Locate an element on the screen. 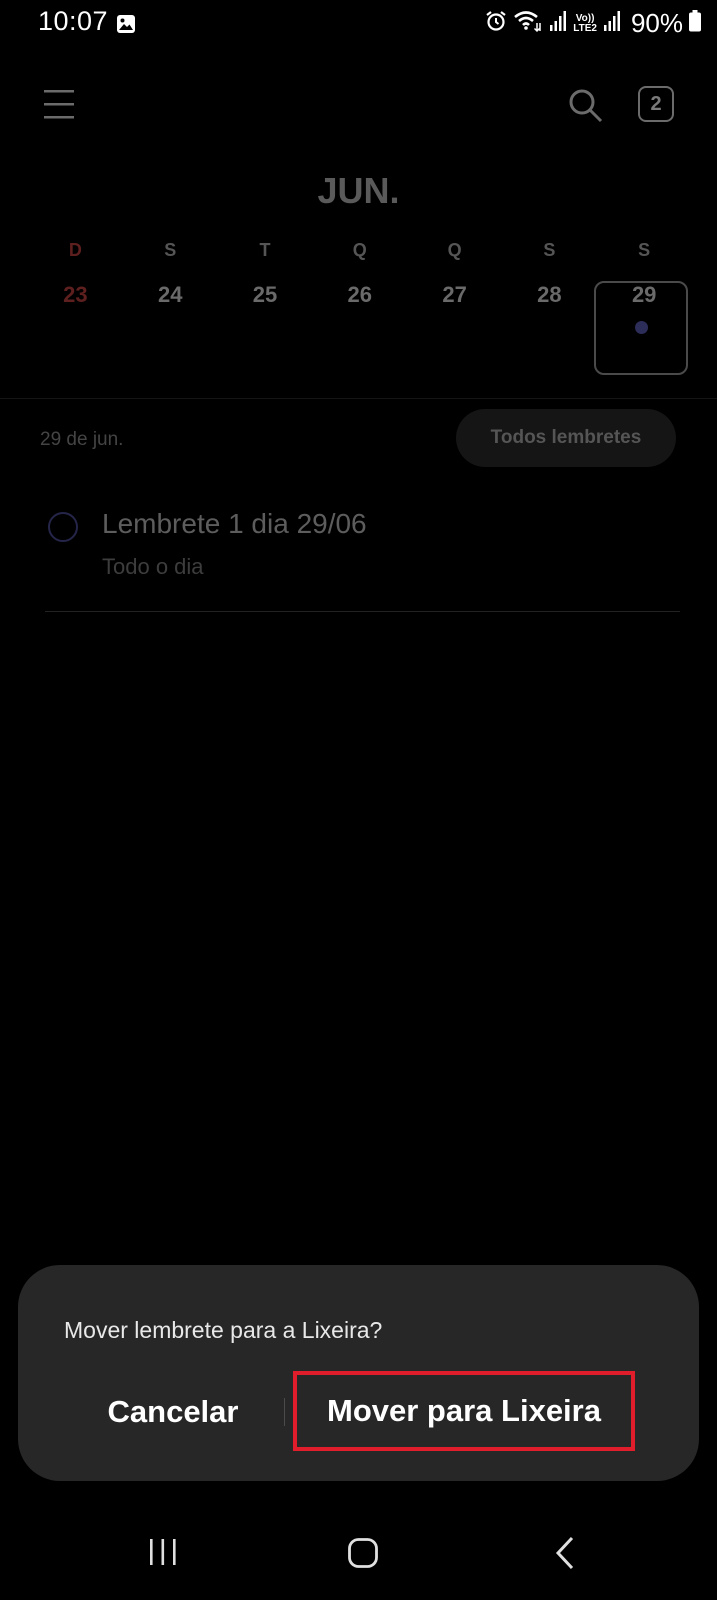  reminder-subtitle: Todo o dia is located at coordinates (153, 566).